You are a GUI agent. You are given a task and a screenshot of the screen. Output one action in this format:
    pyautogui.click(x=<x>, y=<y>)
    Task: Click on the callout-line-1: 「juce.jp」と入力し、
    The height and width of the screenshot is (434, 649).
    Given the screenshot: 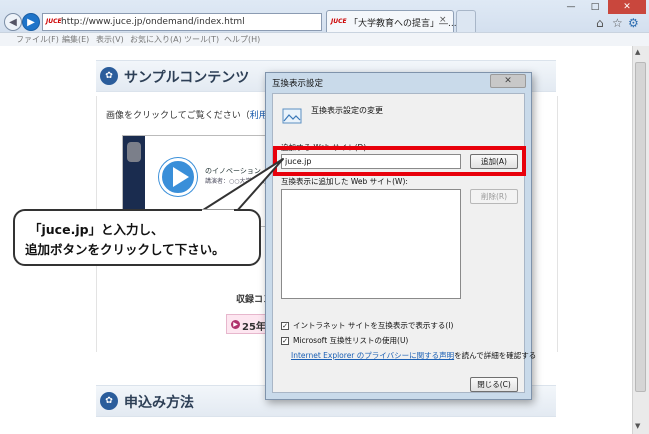 What is the action you would take?
    pyautogui.click(x=96, y=229)
    